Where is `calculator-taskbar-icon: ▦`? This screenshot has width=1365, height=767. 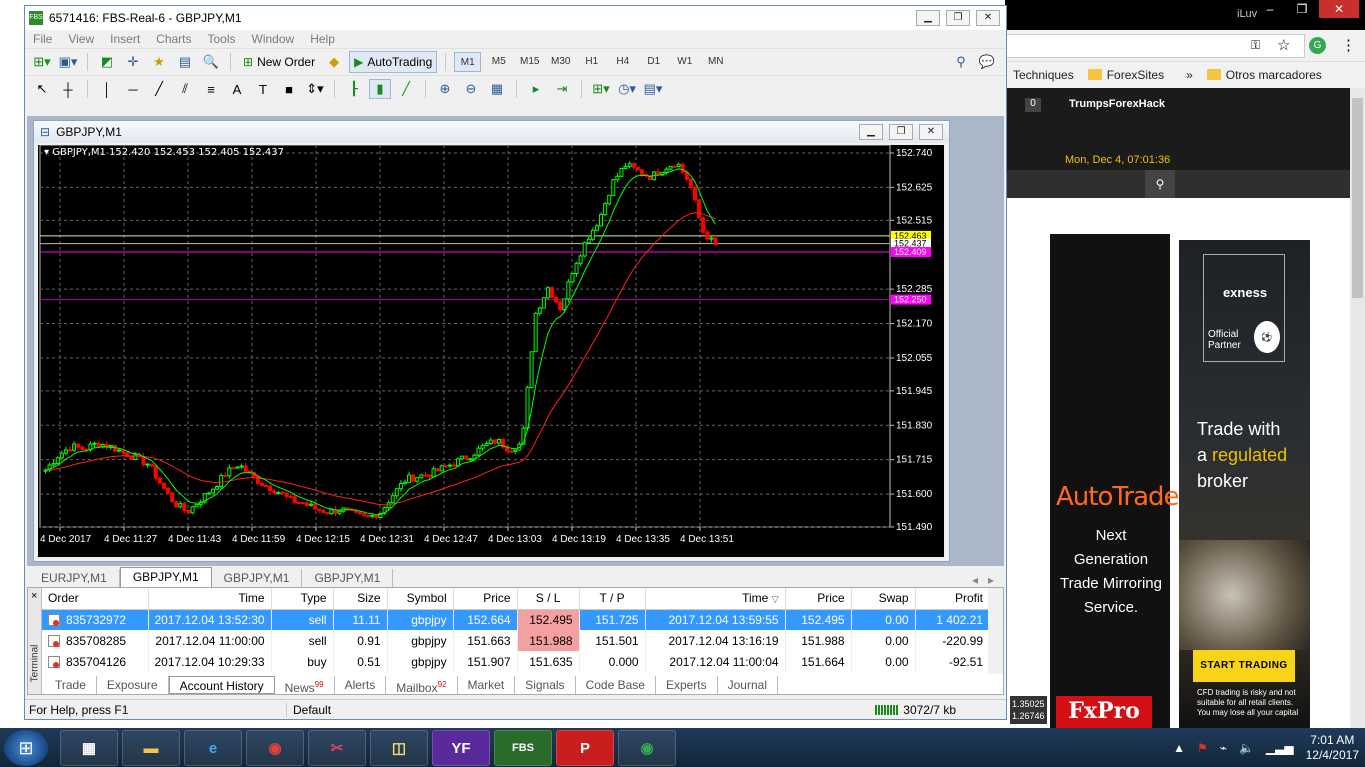 calculator-taskbar-icon: ▦ is located at coordinates (89, 748).